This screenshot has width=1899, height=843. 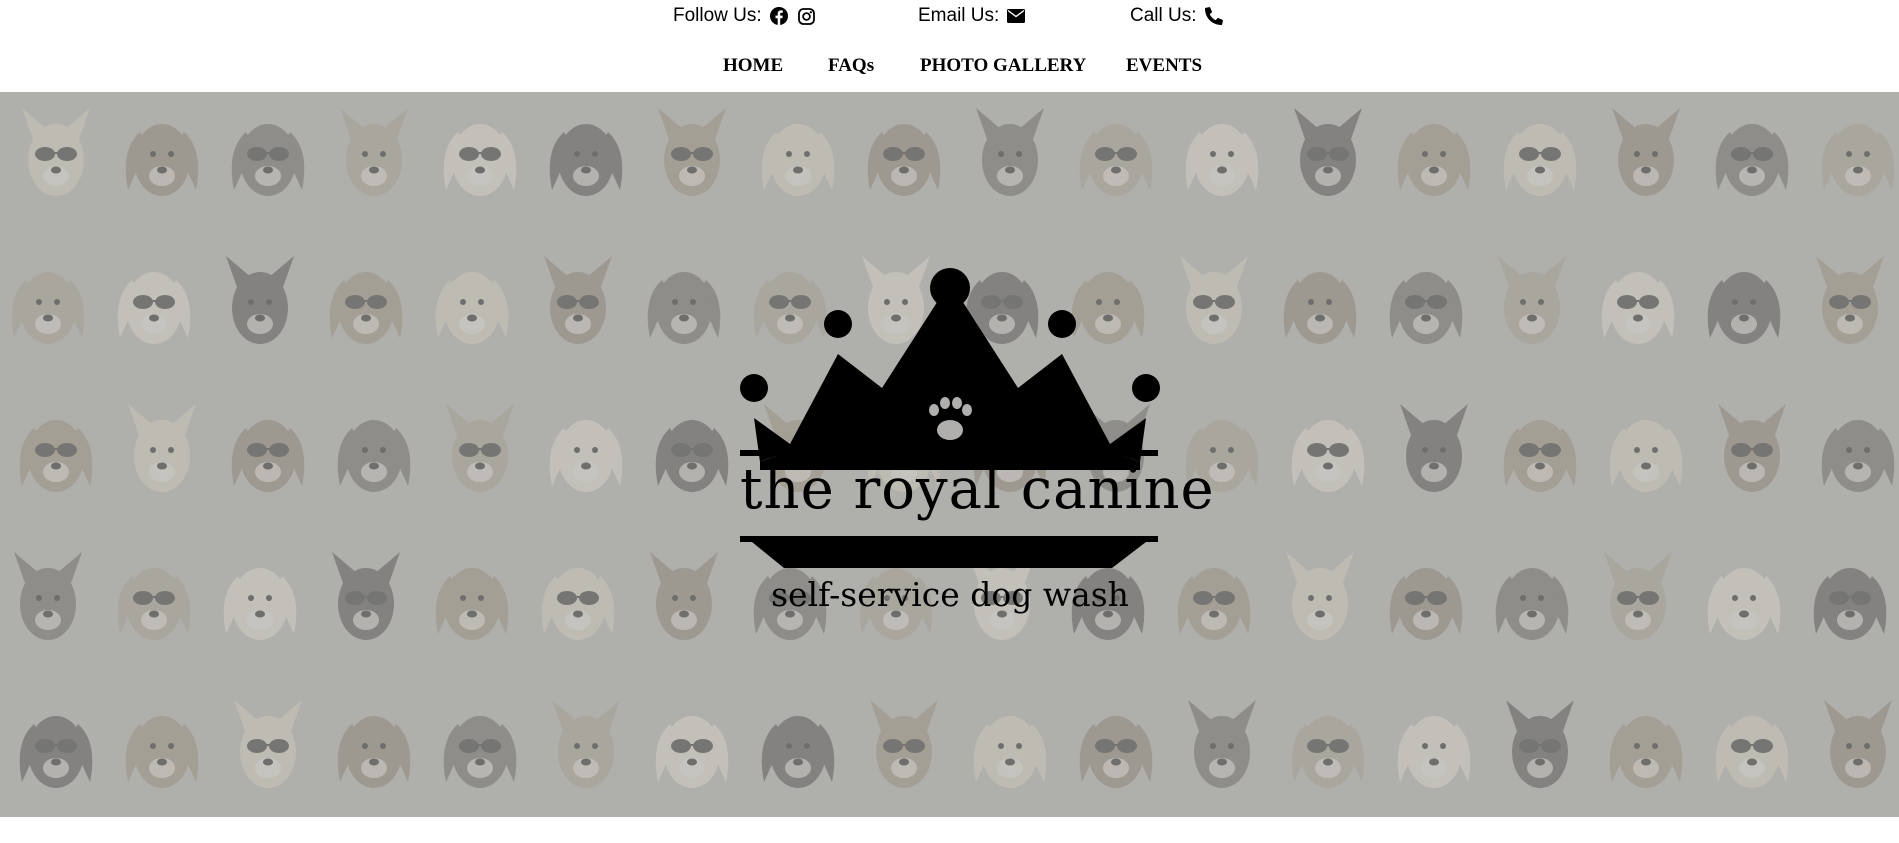 What do you see at coordinates (959, 15) in the screenshot?
I see `email-us-label: Email Us:` at bounding box center [959, 15].